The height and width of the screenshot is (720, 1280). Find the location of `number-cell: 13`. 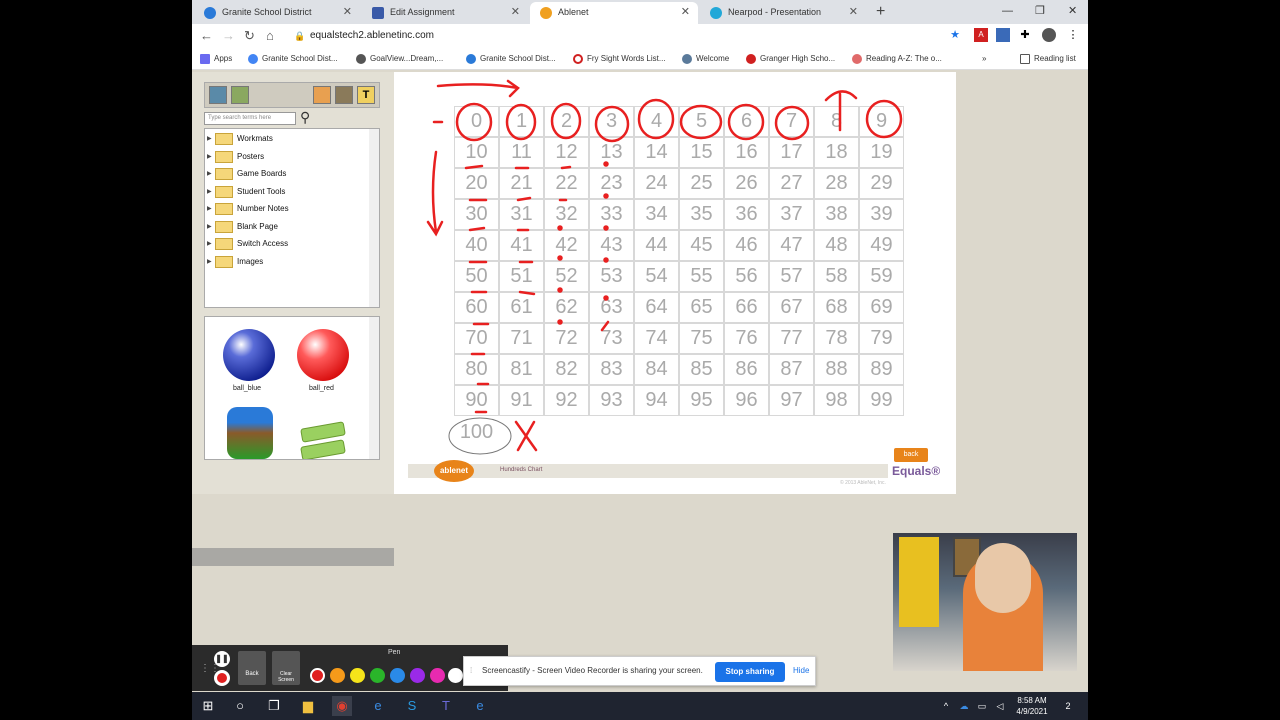

number-cell: 13 is located at coordinates (611, 152).